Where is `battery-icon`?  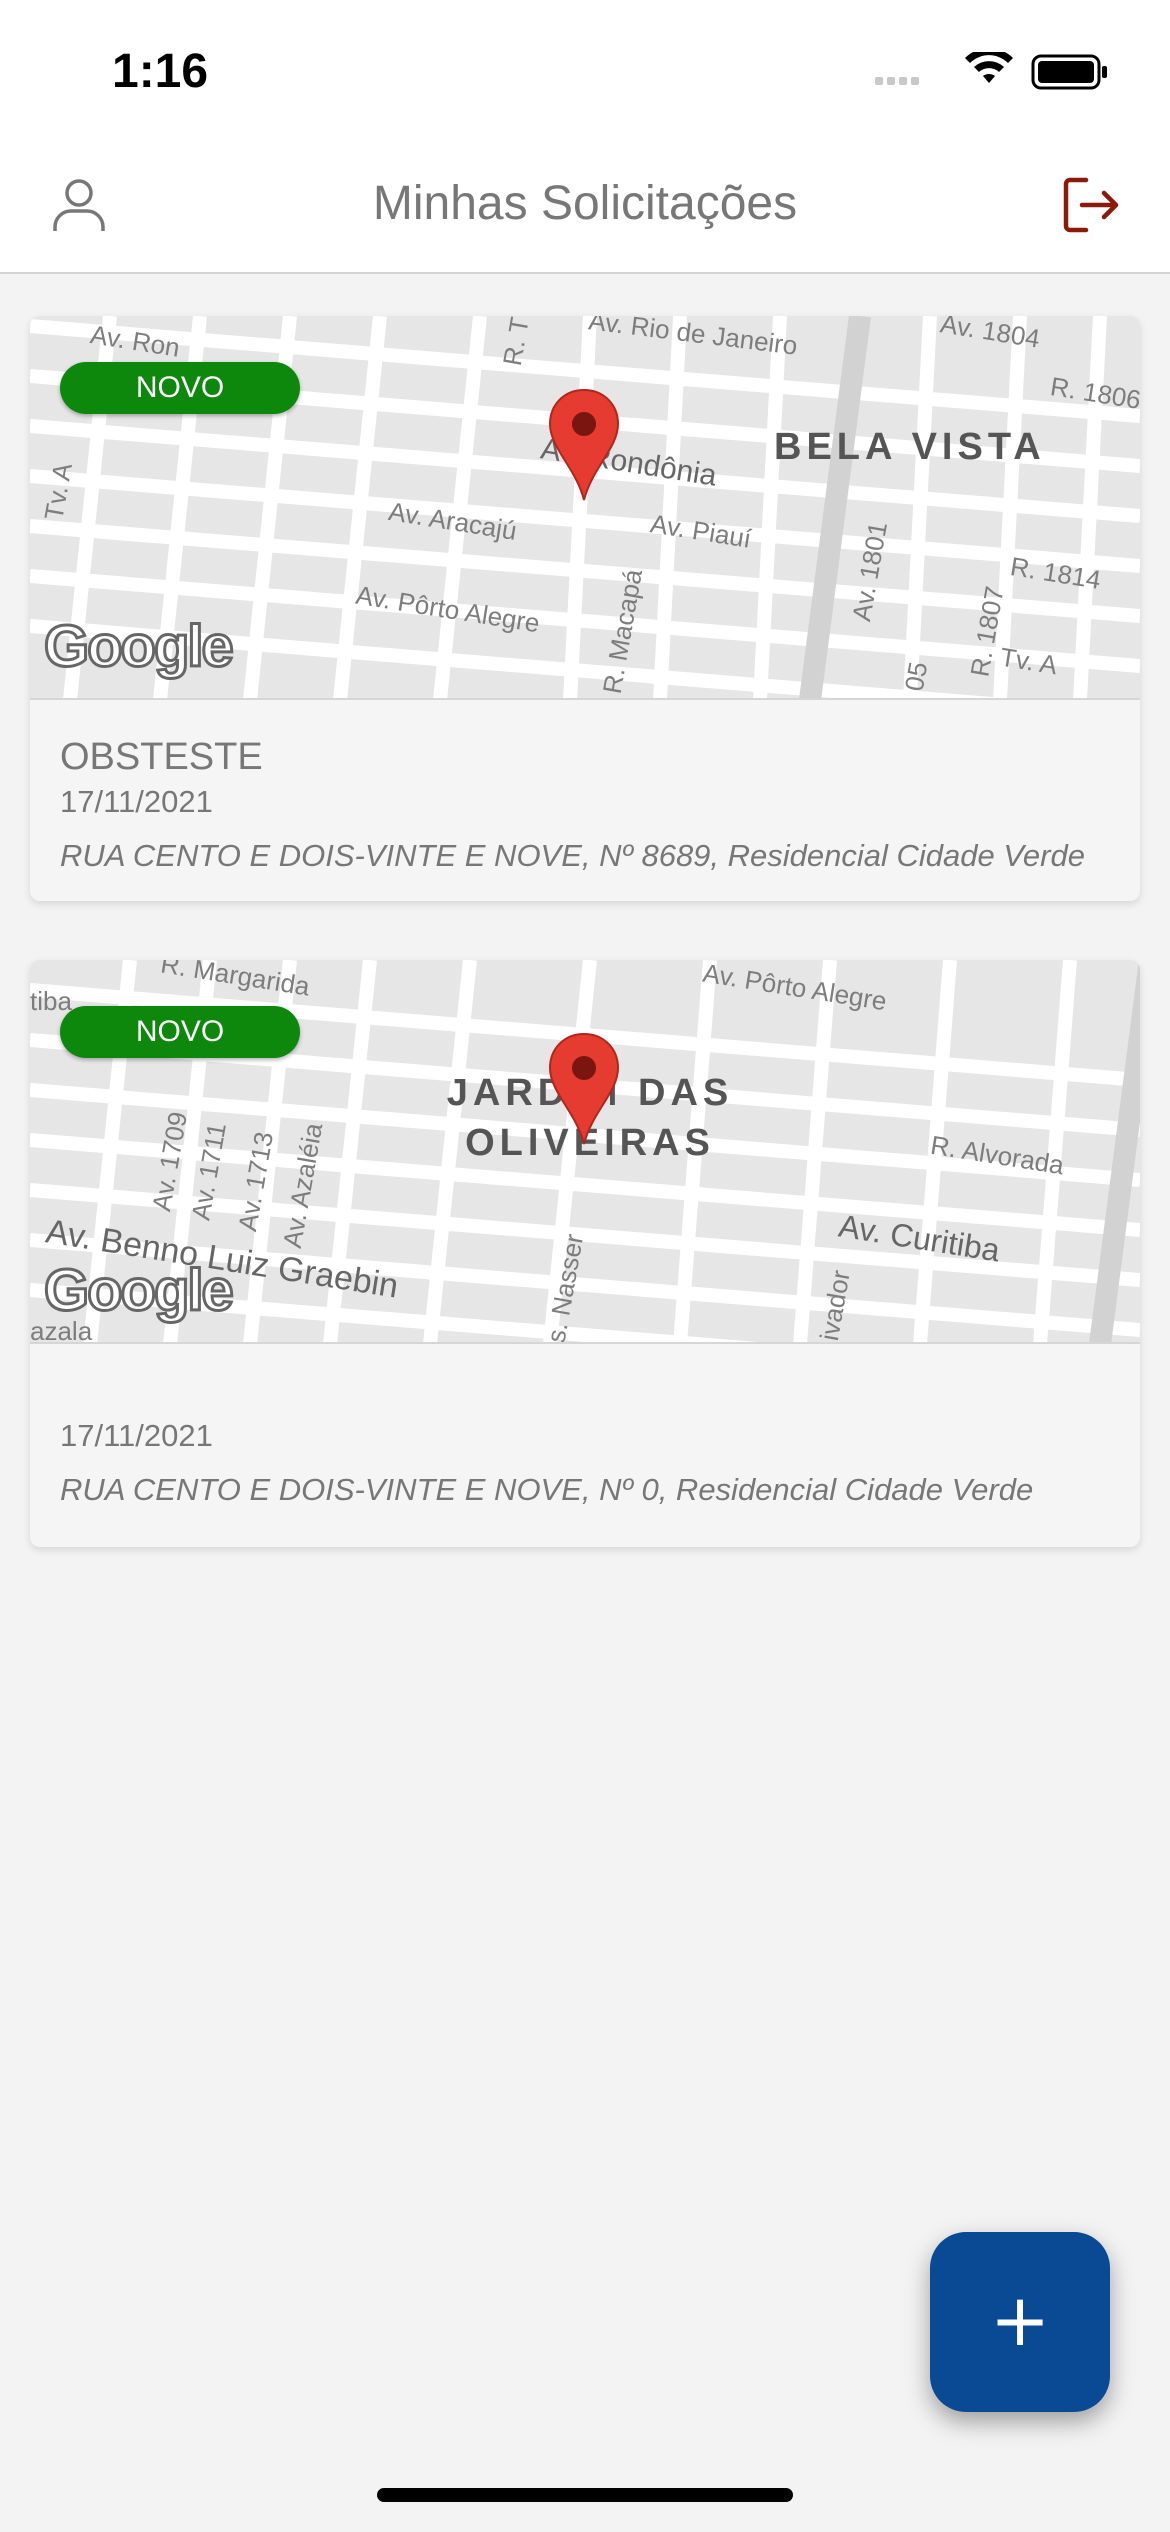 battery-icon is located at coordinates (1069, 72).